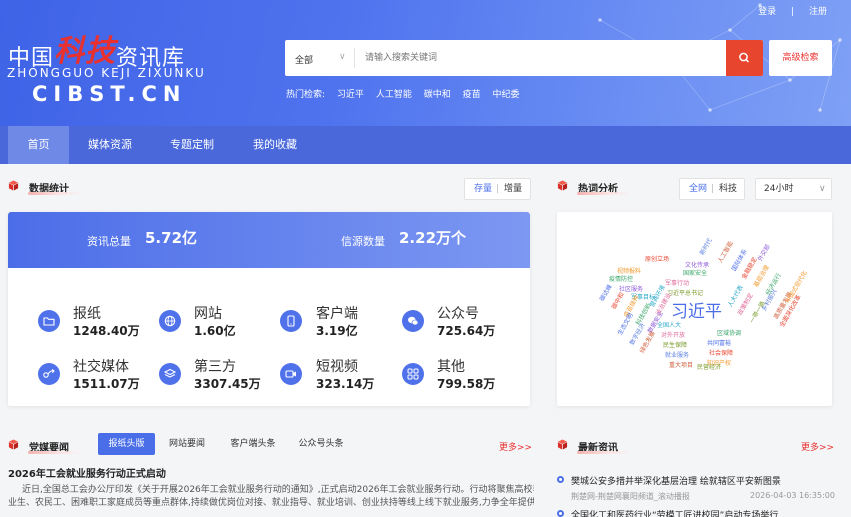 This screenshot has width=851, height=517. I want to click on stat-name: 其他, so click(451, 367).